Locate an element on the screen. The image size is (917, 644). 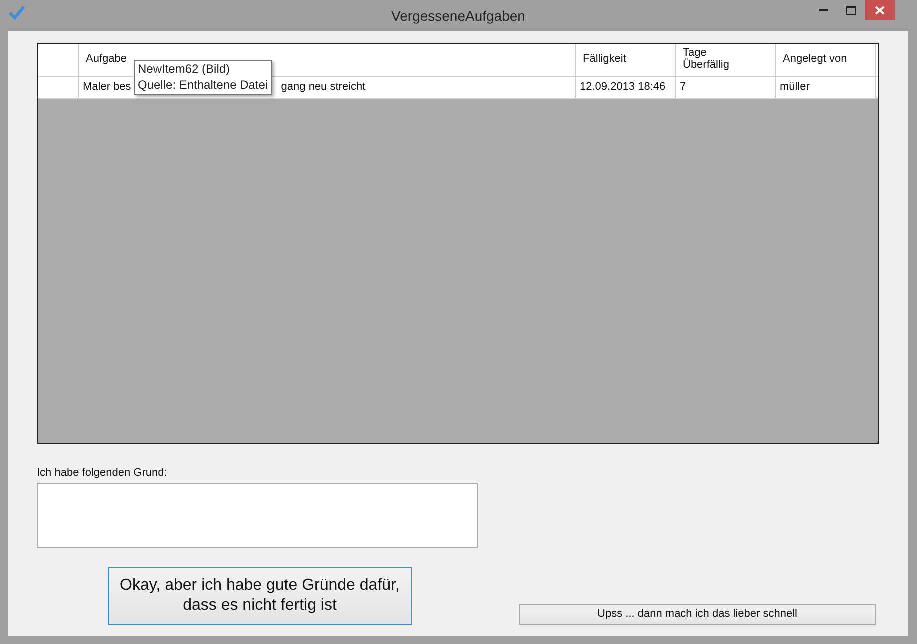
close-icon is located at coordinates (880, 10).